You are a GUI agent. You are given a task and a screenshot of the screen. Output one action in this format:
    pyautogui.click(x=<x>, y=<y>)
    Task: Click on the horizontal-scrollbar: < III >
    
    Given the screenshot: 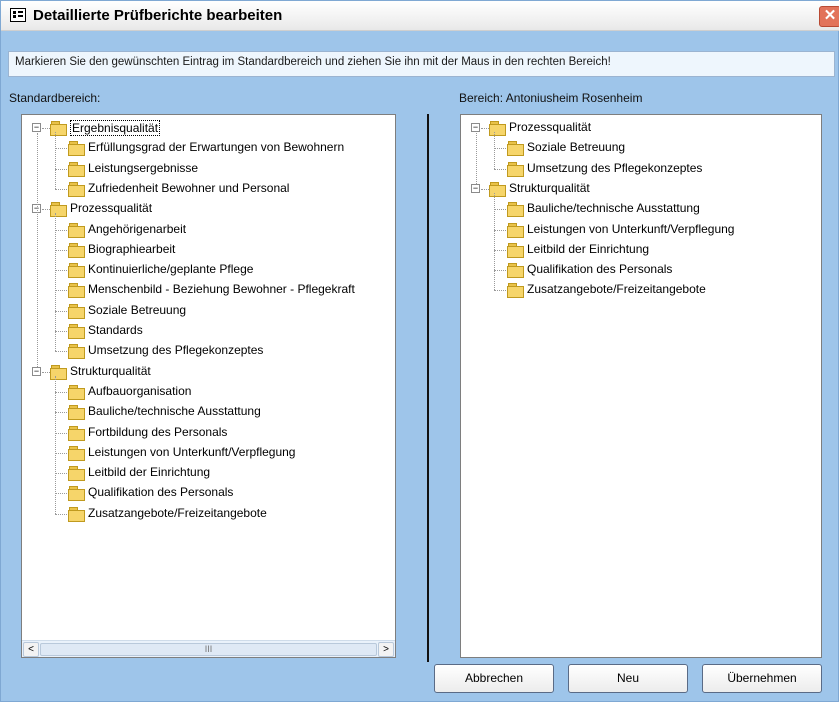 What is the action you would take?
    pyautogui.click(x=208, y=648)
    